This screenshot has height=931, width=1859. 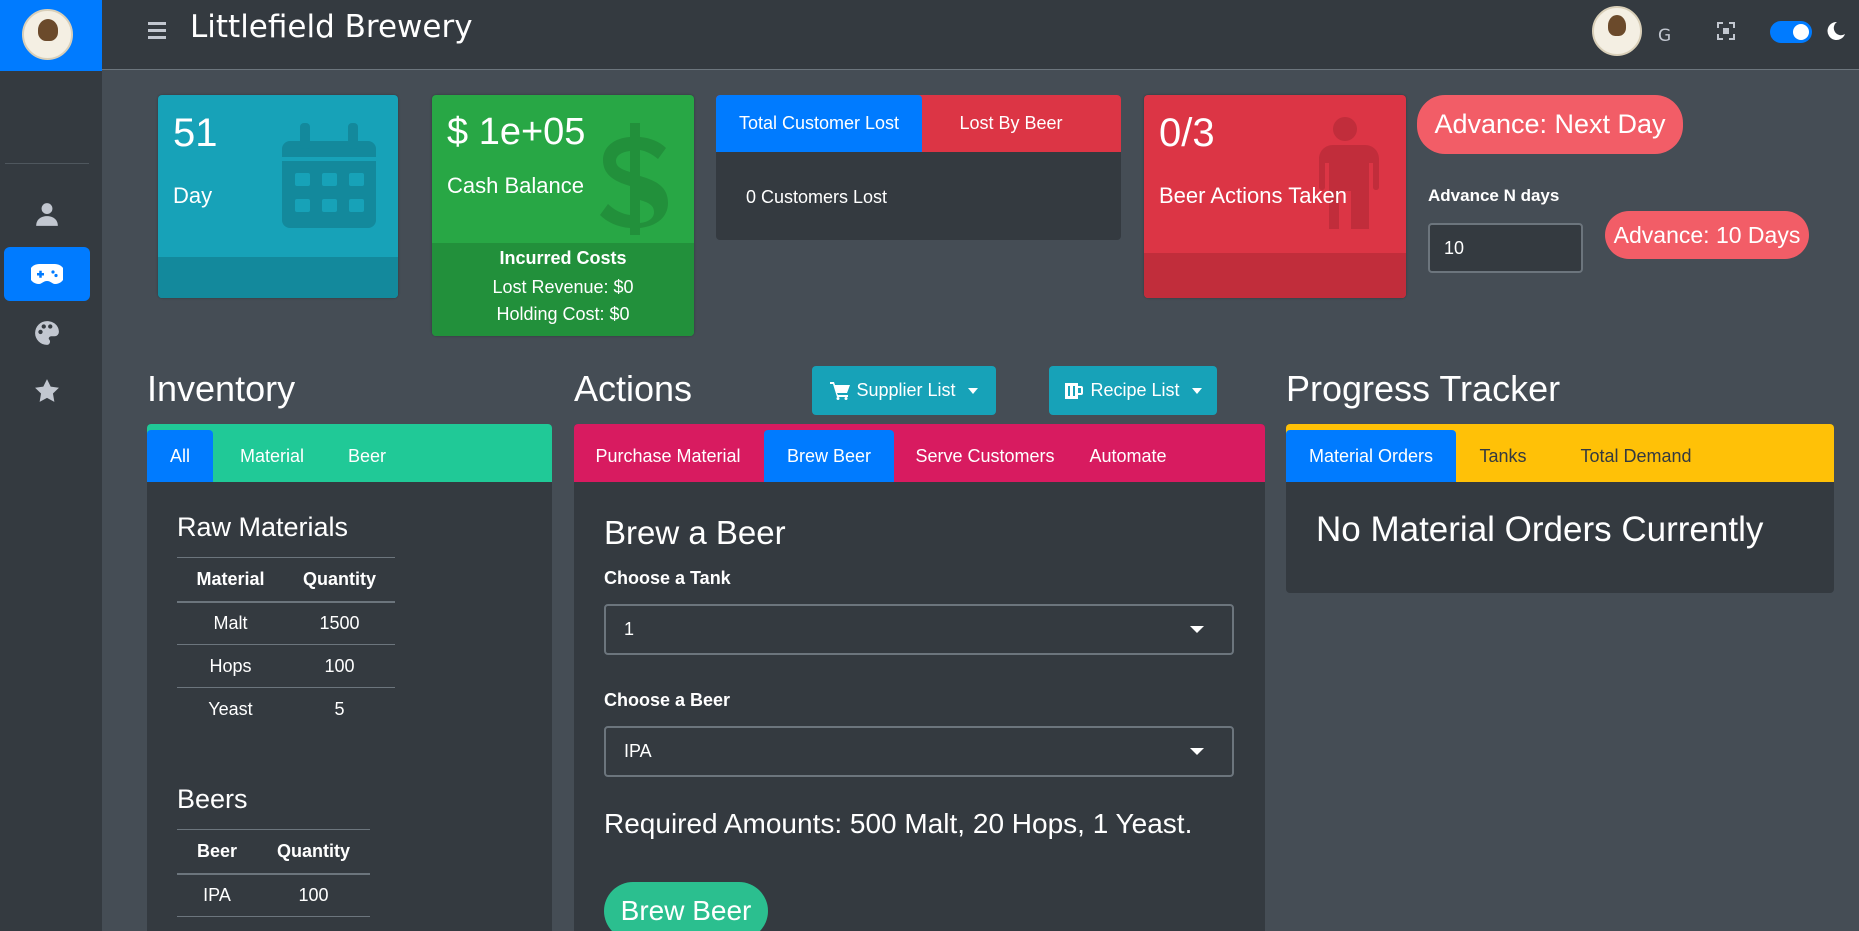 What do you see at coordinates (339, 708) in the screenshot?
I see `table-cell: 5` at bounding box center [339, 708].